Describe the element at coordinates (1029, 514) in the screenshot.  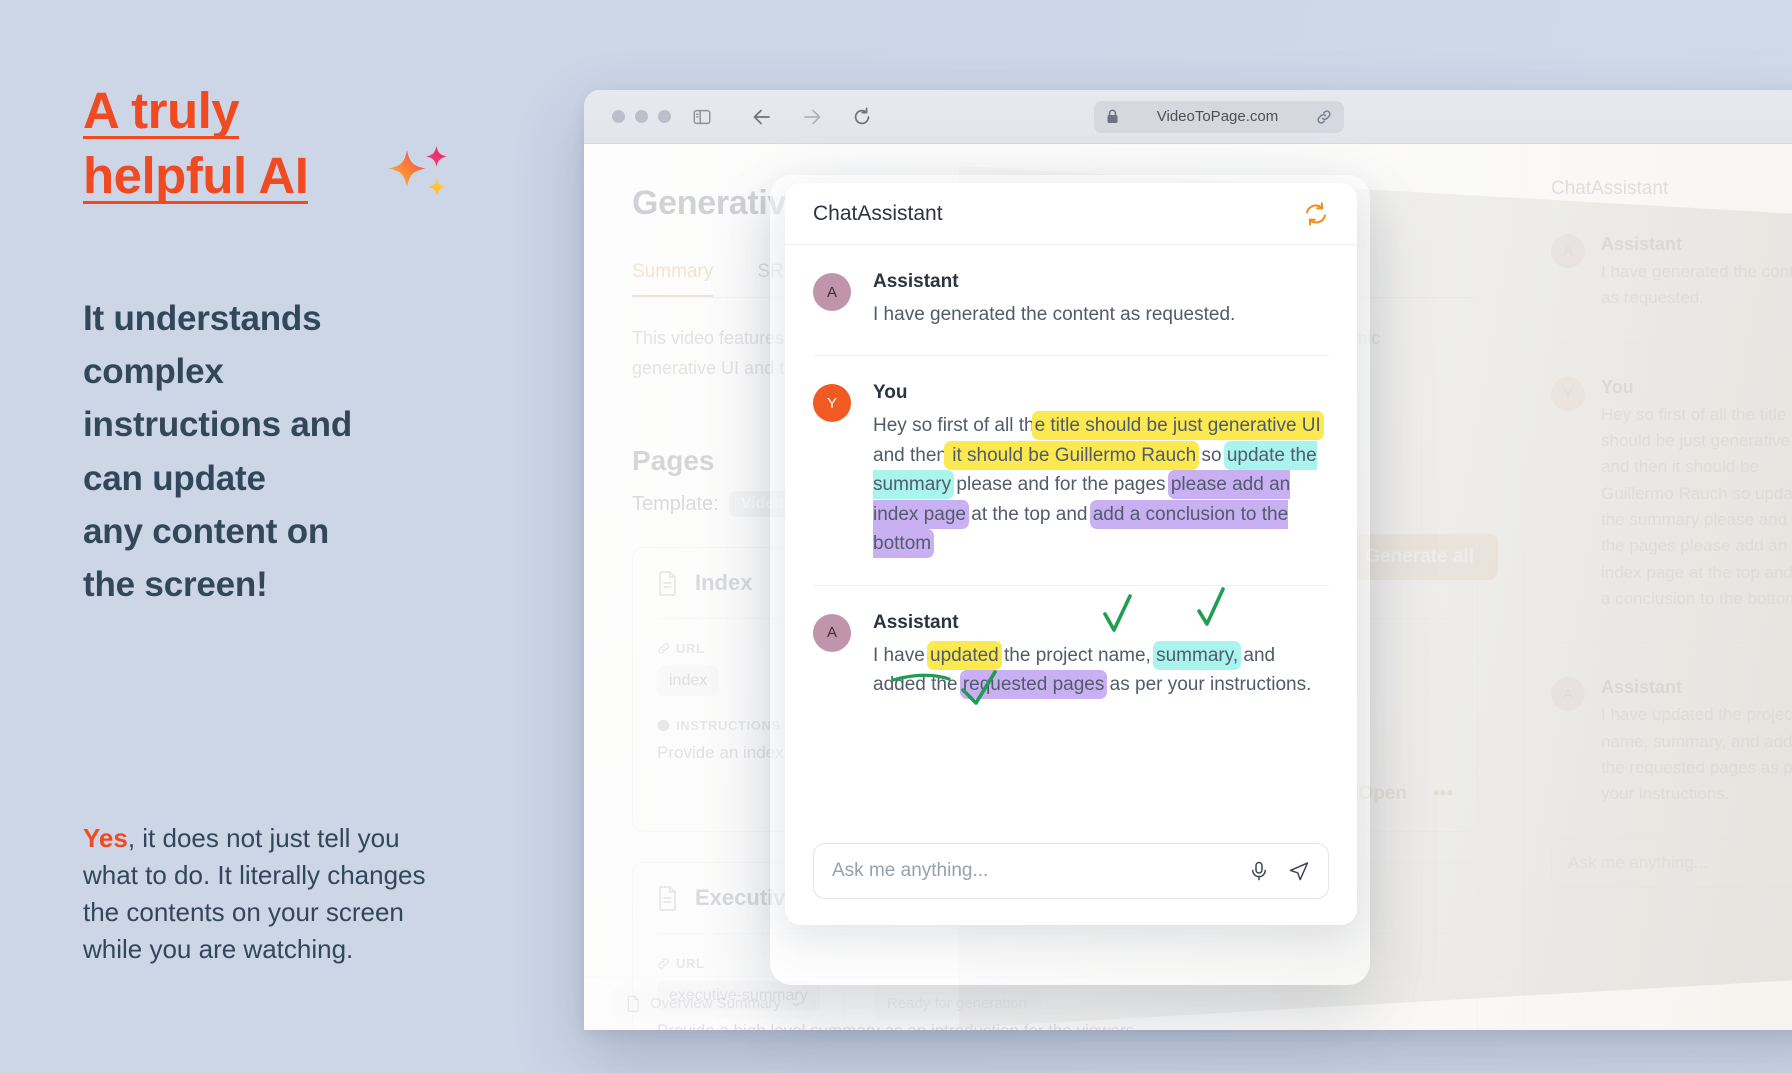
I see `message-segment: at the top and` at that location.